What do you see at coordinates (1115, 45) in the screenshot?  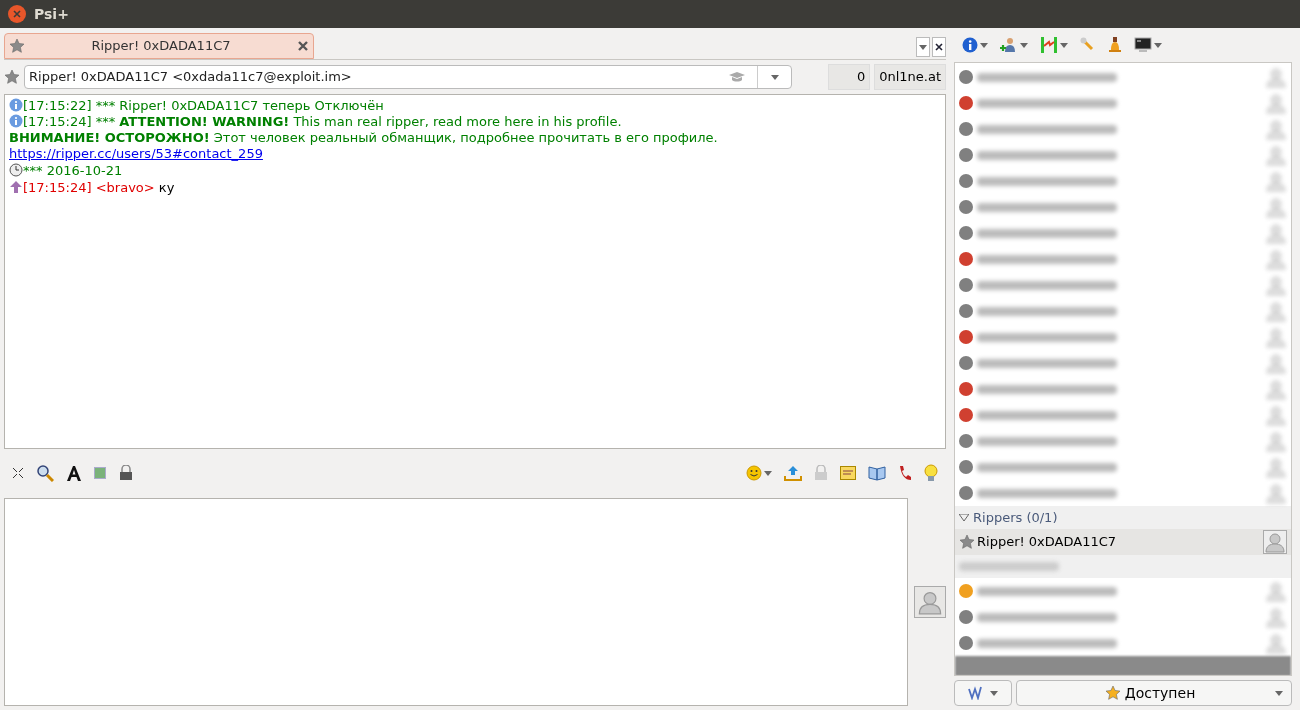 I see `bell-icon` at bounding box center [1115, 45].